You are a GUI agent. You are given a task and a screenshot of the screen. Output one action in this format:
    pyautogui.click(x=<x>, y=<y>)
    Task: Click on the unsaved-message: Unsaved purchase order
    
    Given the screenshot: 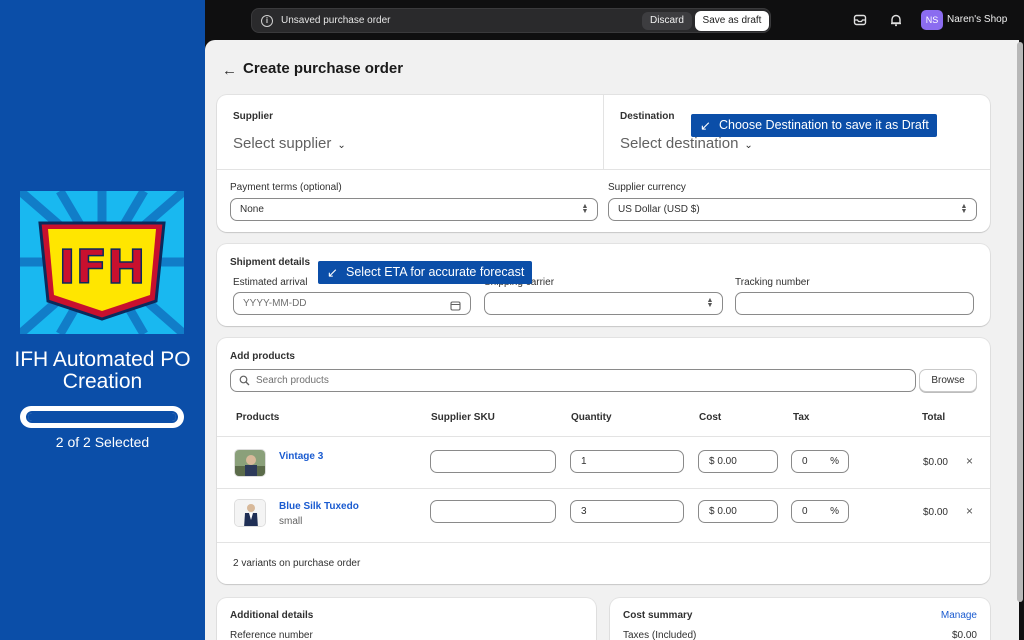 What is the action you would take?
    pyautogui.click(x=336, y=20)
    